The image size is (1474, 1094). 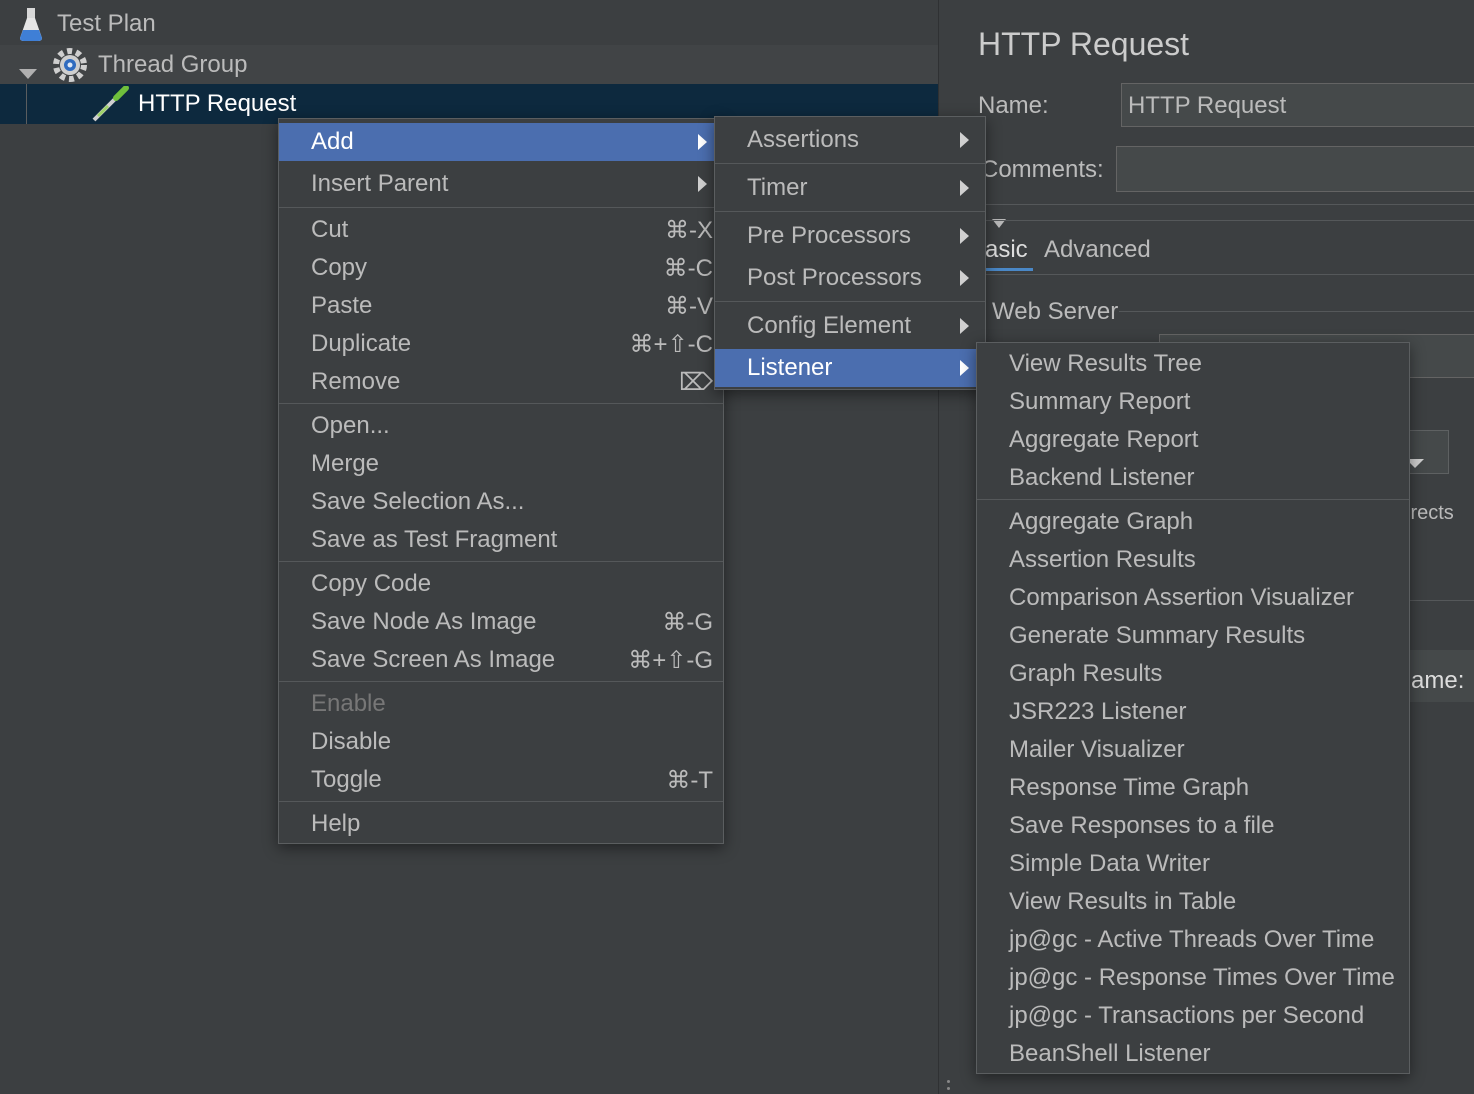 What do you see at coordinates (501, 660) in the screenshot?
I see `menu-item-save-screen-image: Save Screen As Image ⌘+⇧-G` at bounding box center [501, 660].